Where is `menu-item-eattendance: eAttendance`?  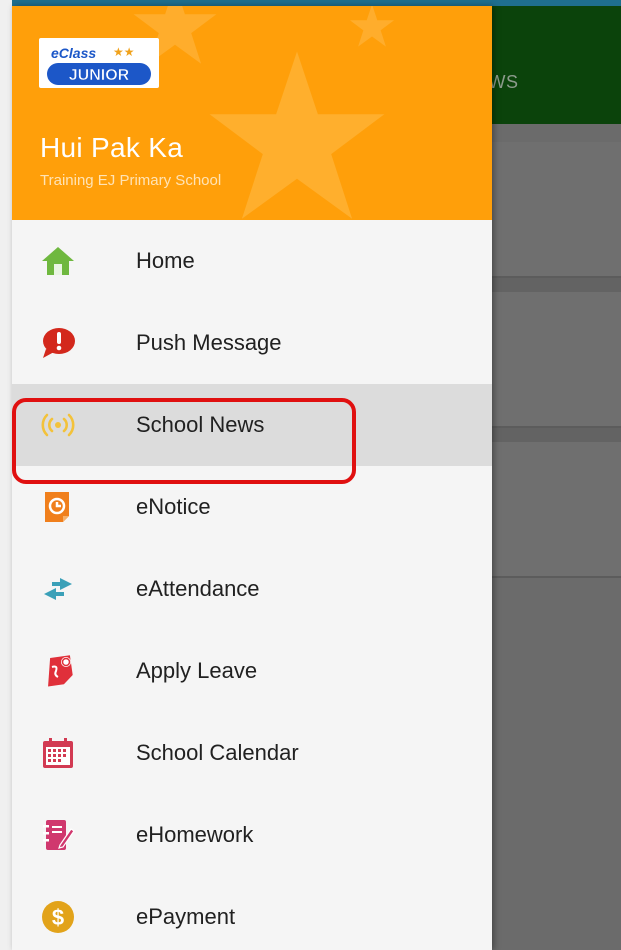 menu-item-eattendance: eAttendance is located at coordinates (252, 589).